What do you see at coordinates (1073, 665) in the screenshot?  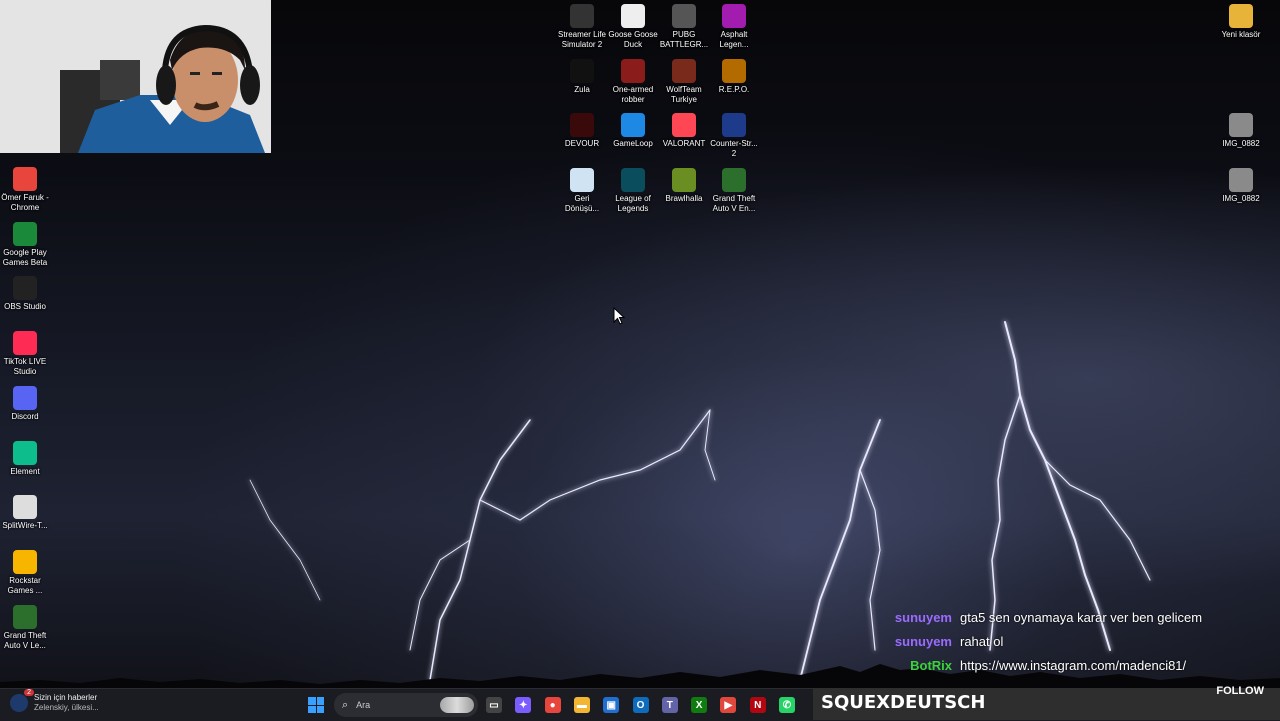 I see `chat-text: https://www.instagram.com/madenci81/` at bounding box center [1073, 665].